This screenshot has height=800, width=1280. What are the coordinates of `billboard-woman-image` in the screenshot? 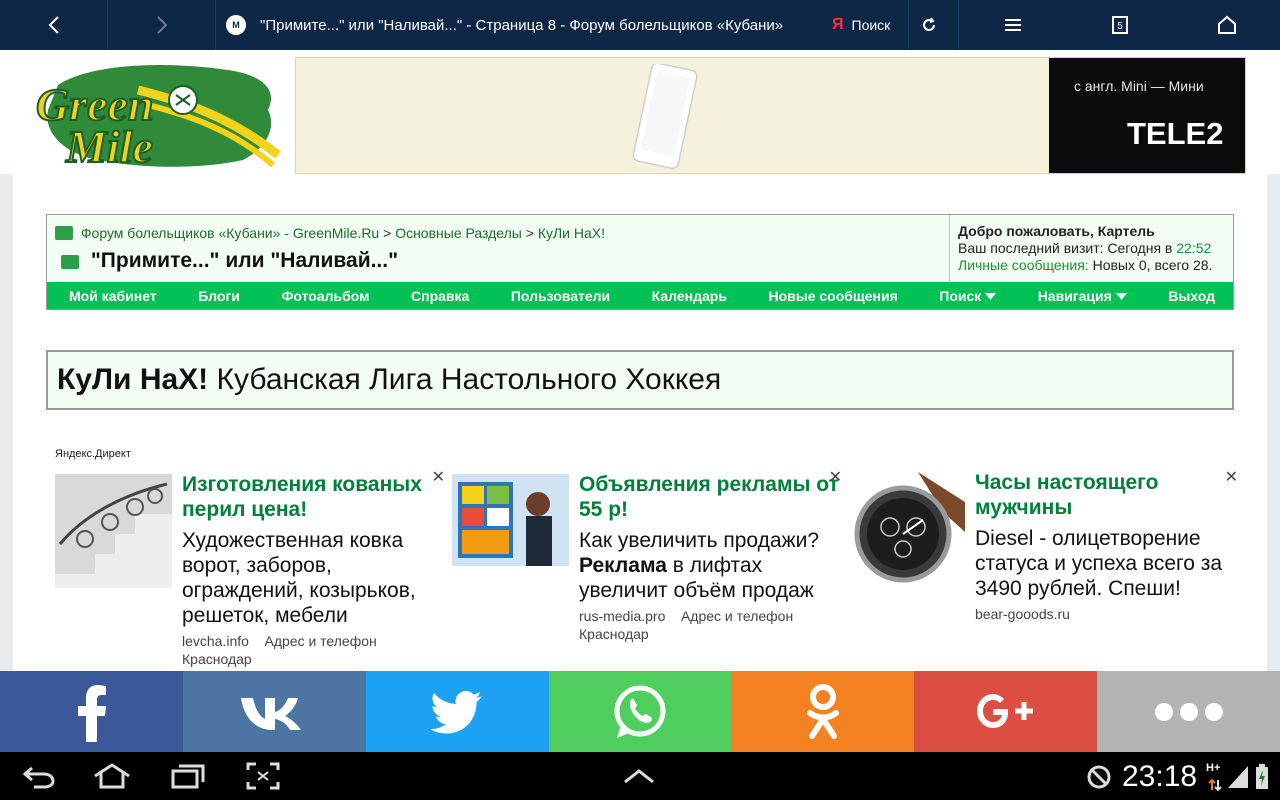 It's located at (510, 520).